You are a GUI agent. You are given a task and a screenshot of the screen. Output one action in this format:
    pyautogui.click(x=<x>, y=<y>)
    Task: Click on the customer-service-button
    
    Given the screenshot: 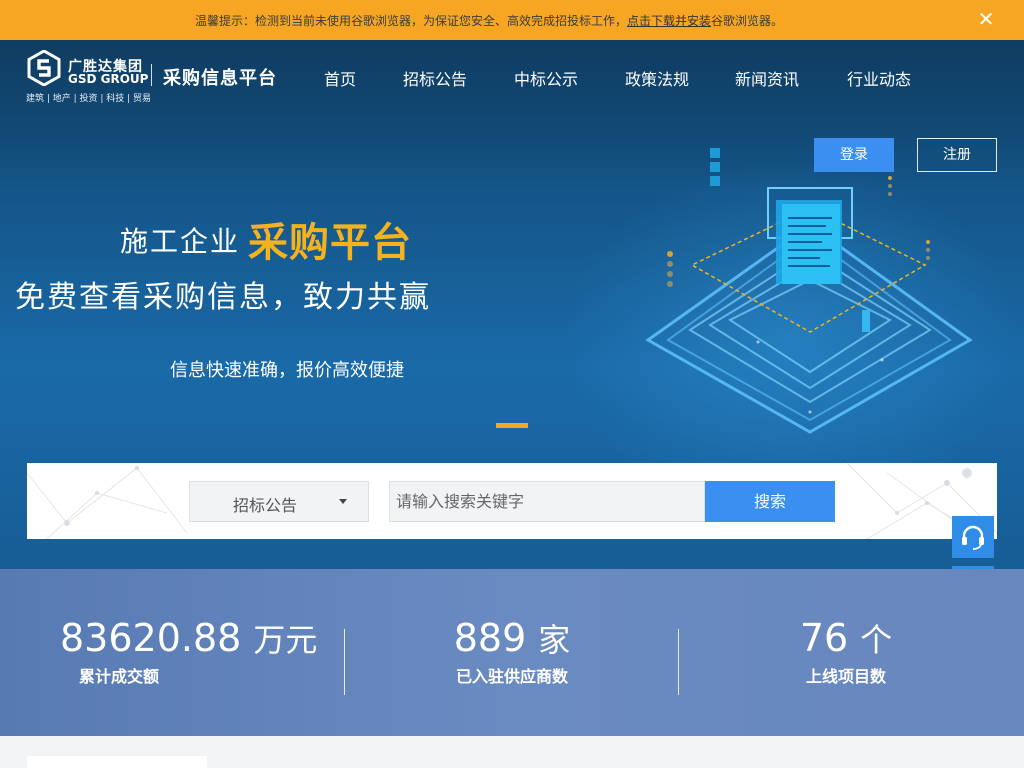 What is the action you would take?
    pyautogui.click(x=973, y=537)
    